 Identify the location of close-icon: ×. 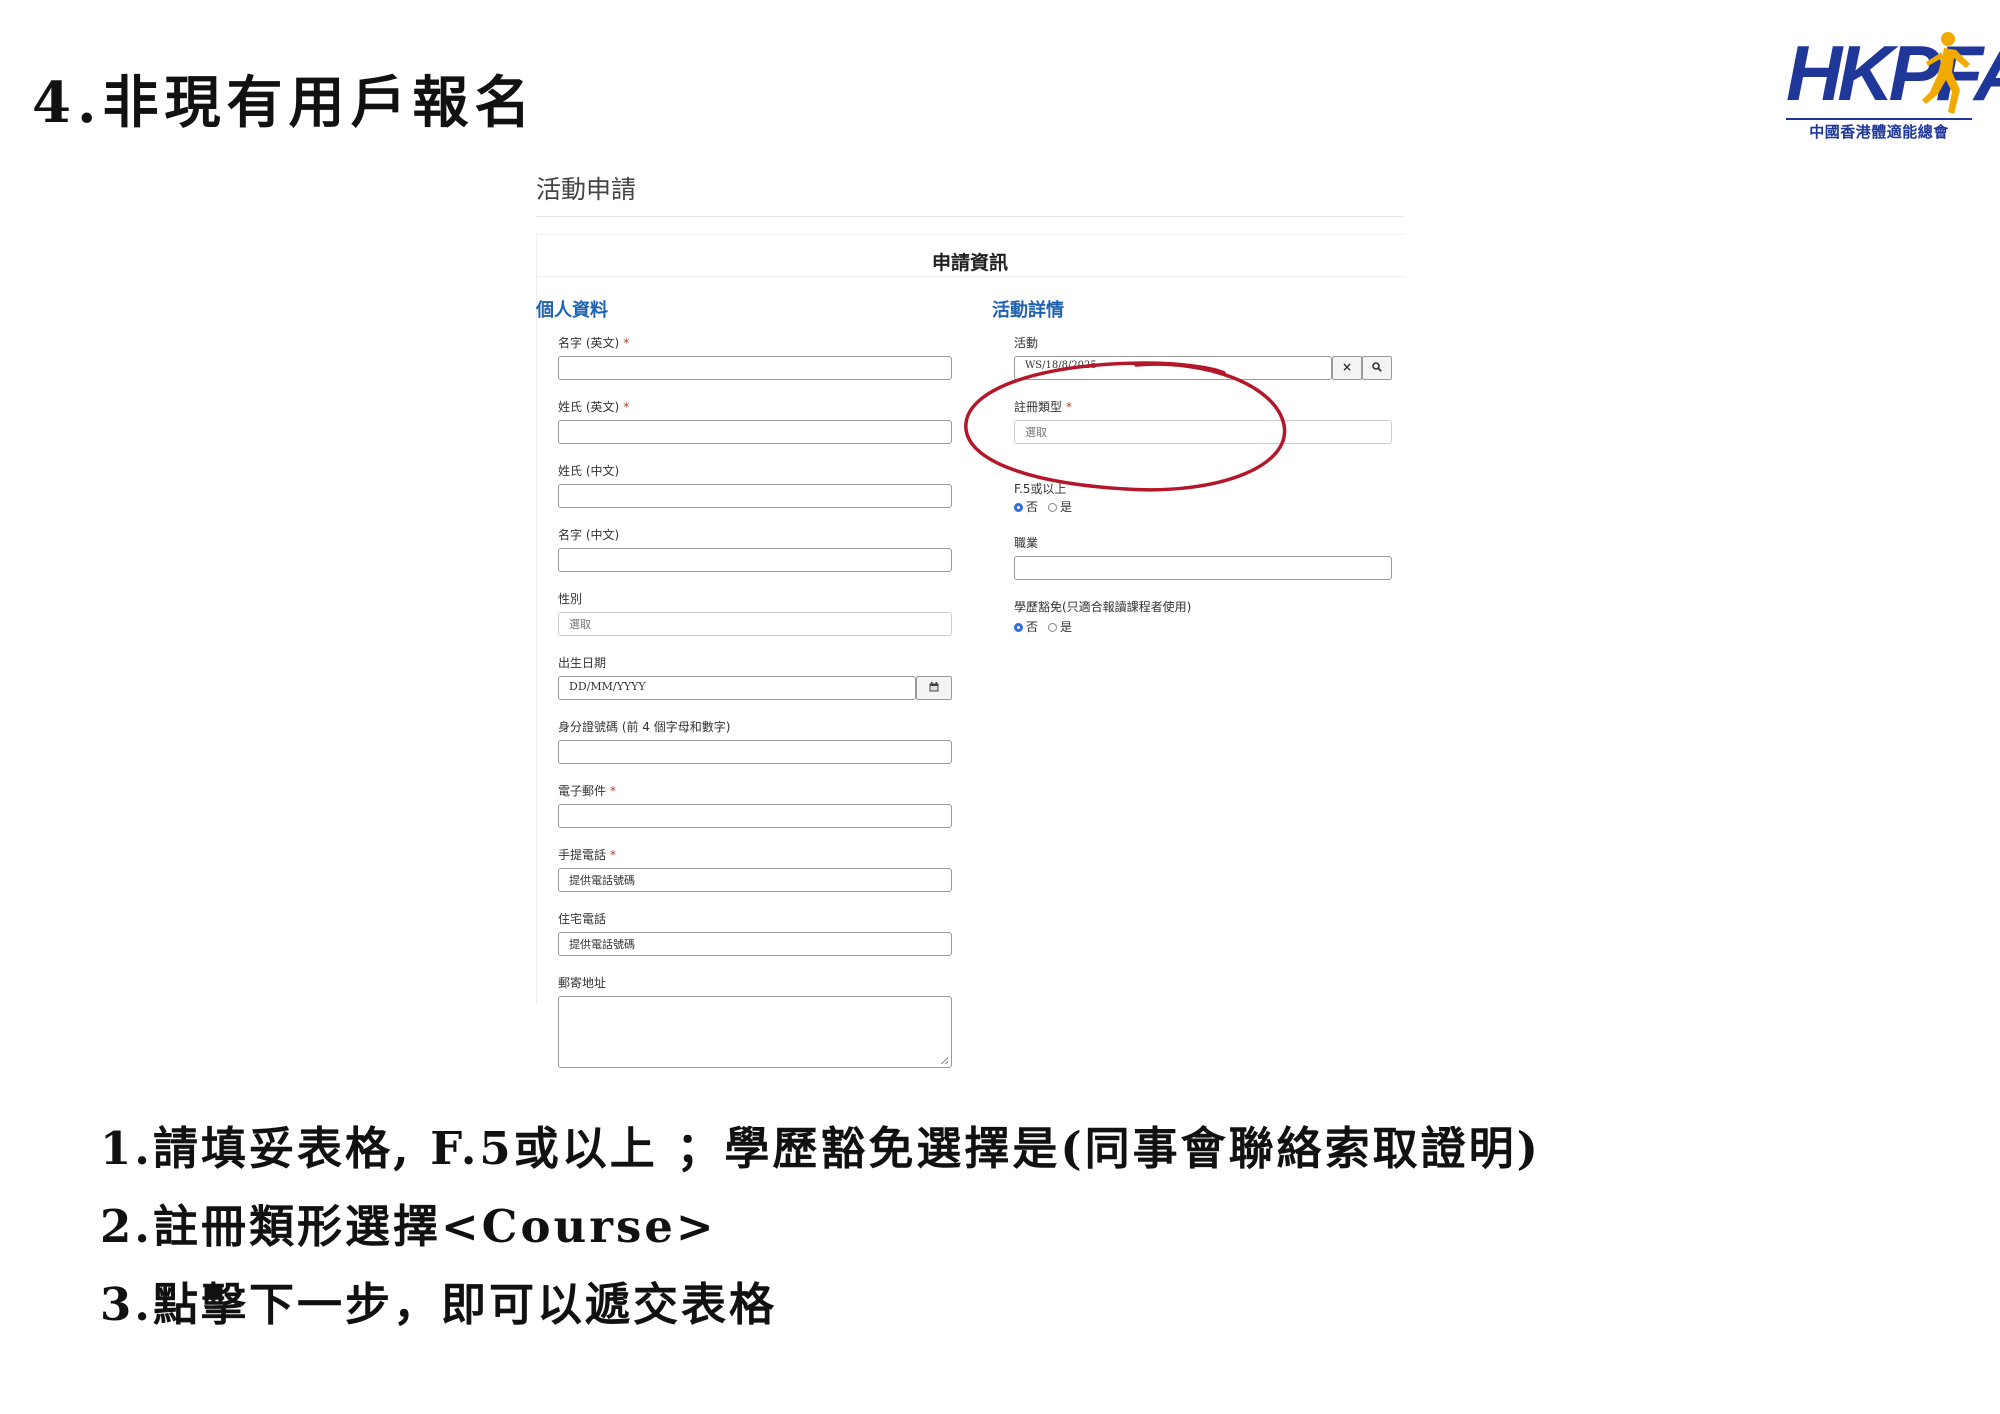
(1347, 367).